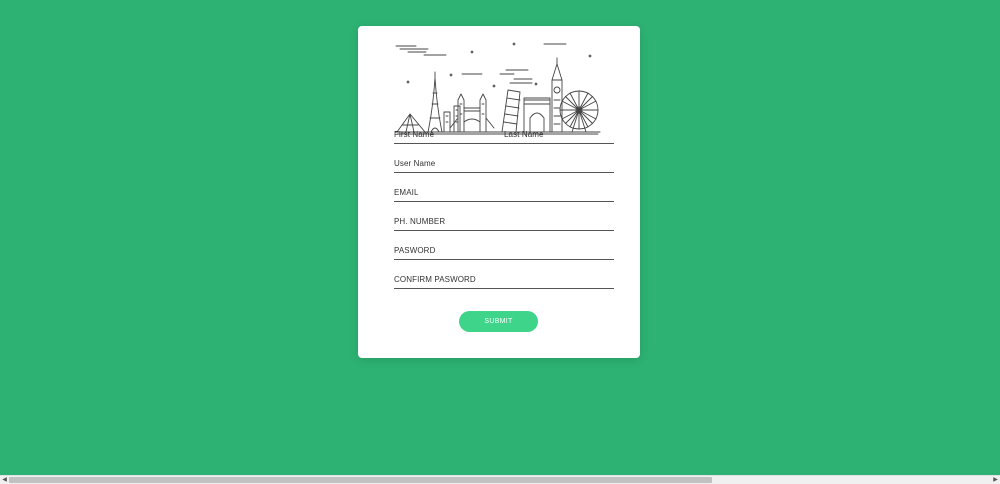  I want to click on scrollbar-thumb, so click(360, 480).